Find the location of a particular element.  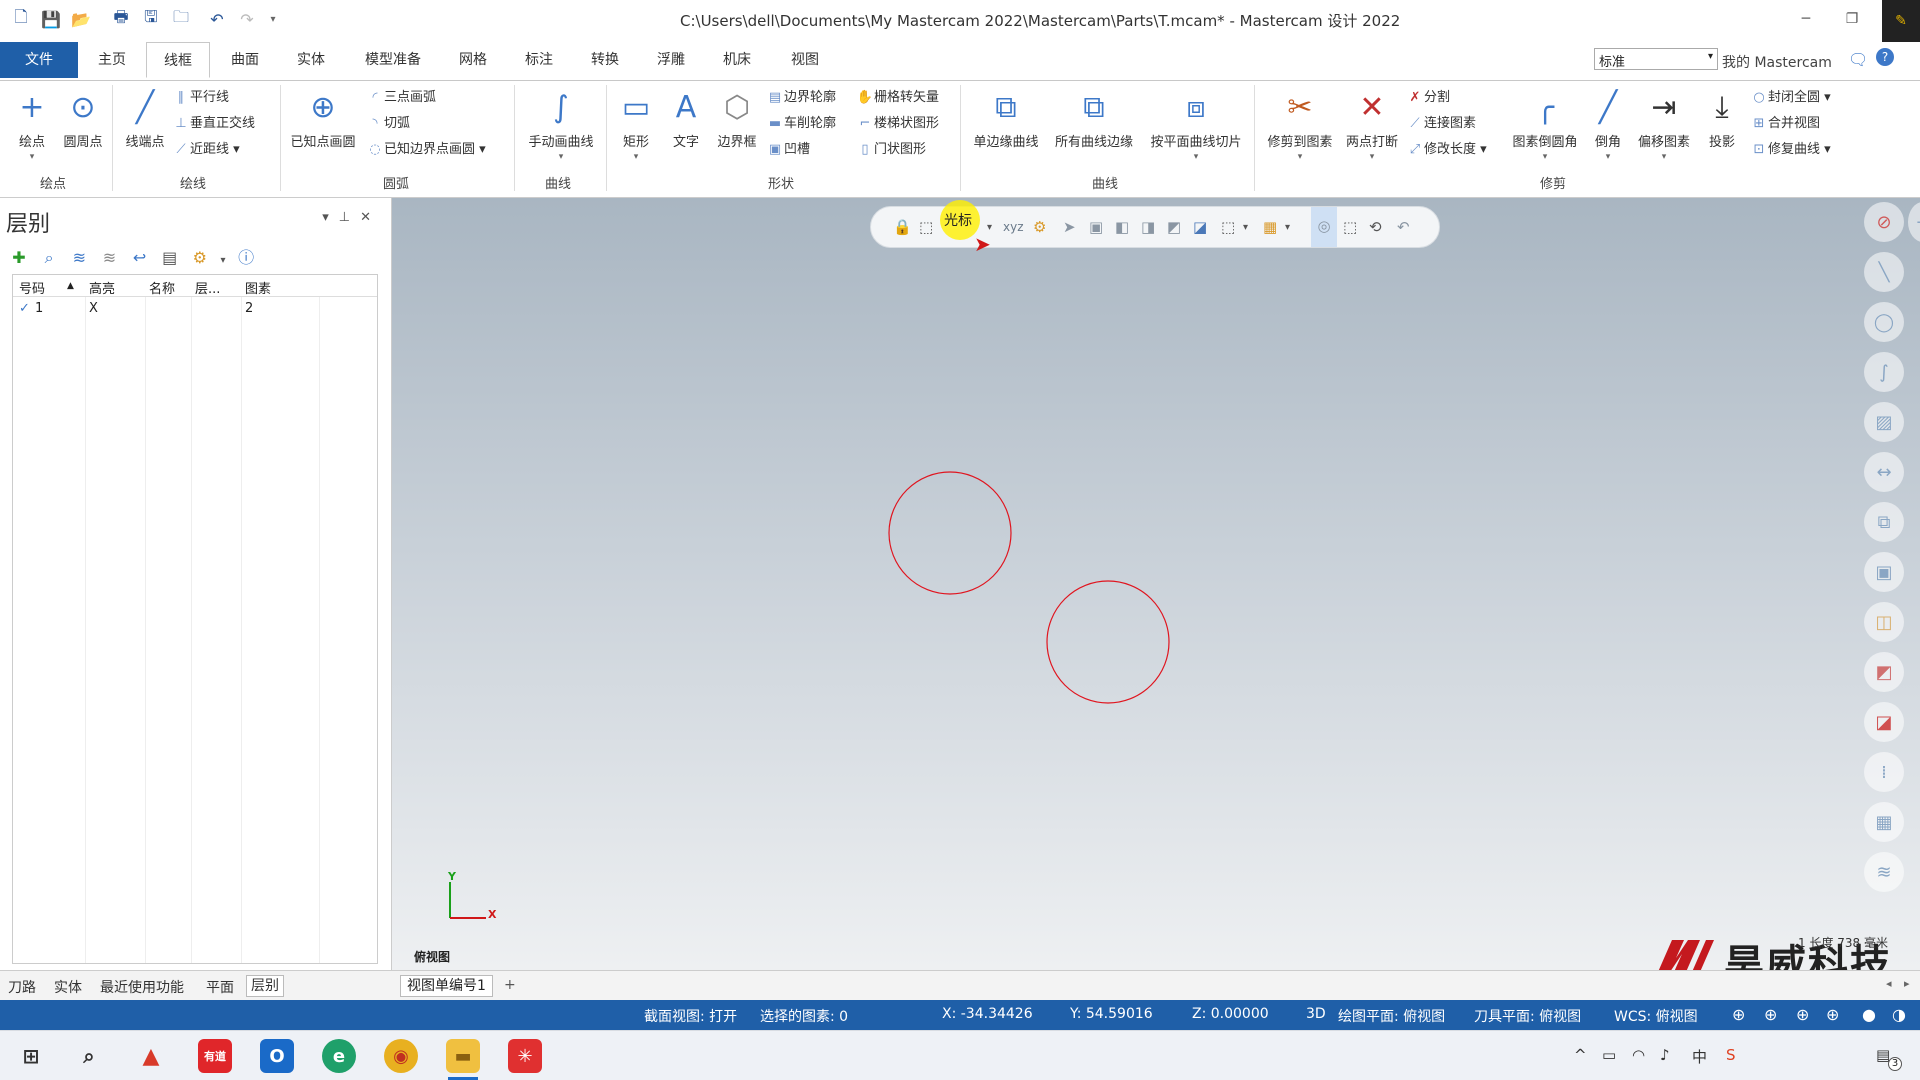

manual-spline-button: ∫ 手动画曲线 ▾ is located at coordinates (561, 125).